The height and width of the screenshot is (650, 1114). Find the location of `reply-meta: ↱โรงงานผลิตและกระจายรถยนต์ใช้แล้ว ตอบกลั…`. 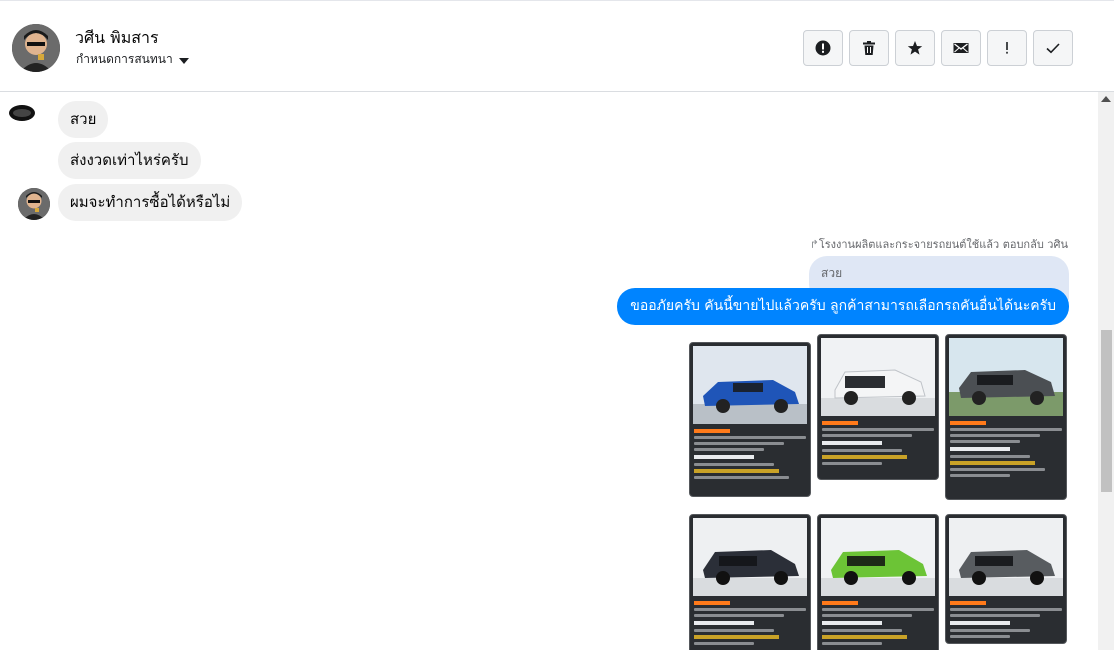

reply-meta: ↱โรงงานผลิตและกระจายรถยนต์ใช้แล้ว ตอบกลั… is located at coordinates (938, 244).